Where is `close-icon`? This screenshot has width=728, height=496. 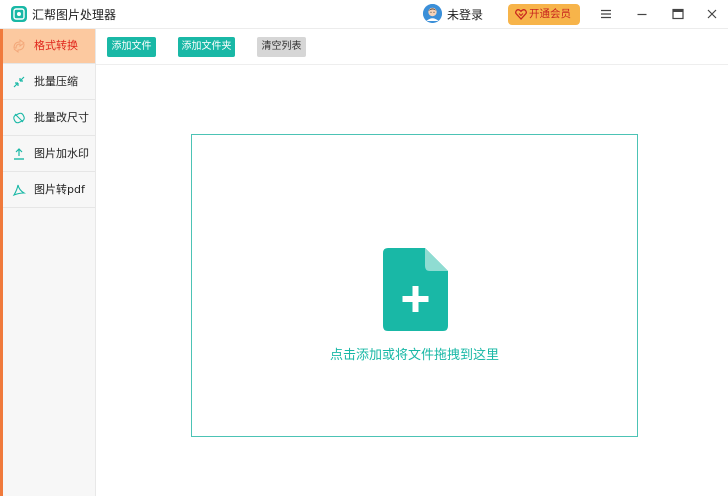
close-icon is located at coordinates (712, 14).